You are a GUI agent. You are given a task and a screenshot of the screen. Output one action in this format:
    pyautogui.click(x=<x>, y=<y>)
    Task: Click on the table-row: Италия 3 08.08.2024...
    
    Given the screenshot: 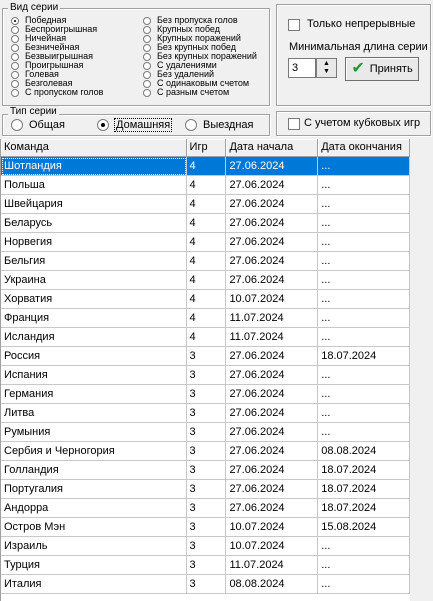 What is the action you would take?
    pyautogui.click(x=205, y=584)
    